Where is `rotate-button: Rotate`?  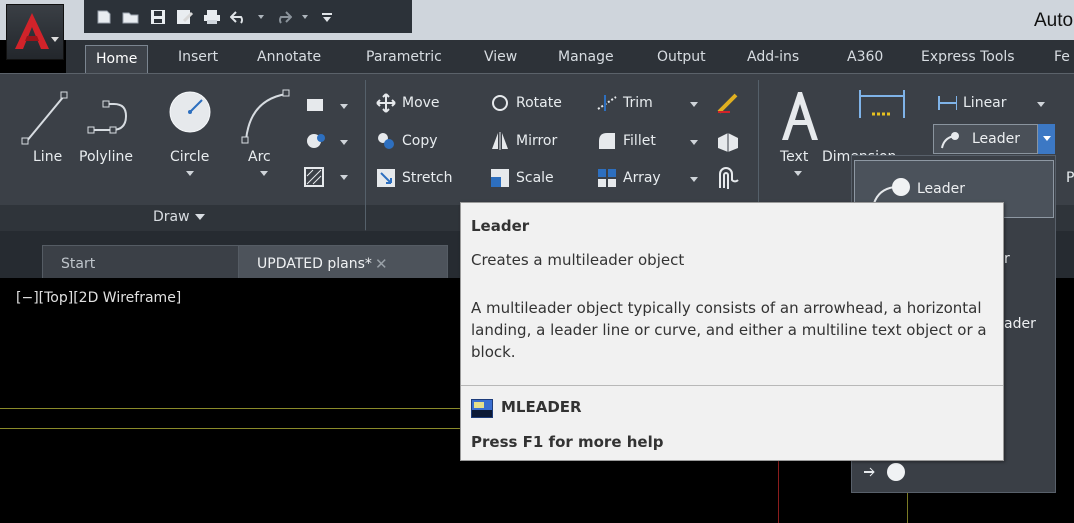
rotate-button: Rotate is located at coordinates (526, 103).